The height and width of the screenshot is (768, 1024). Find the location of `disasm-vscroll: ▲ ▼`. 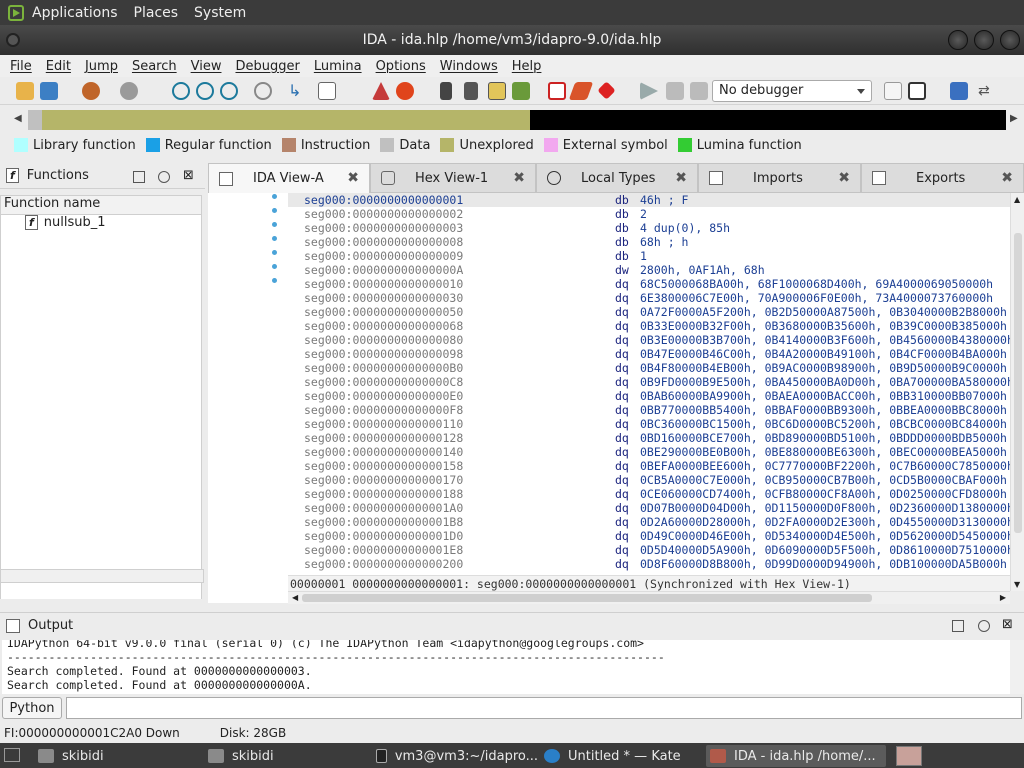

disasm-vscroll: ▲ ▼ is located at coordinates (1017, 392).